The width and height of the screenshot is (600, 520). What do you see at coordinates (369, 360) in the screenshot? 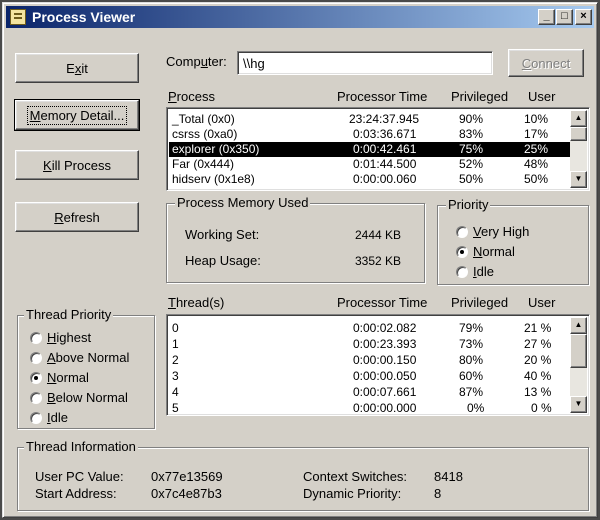
I see `thread-row: 2 0:00:00.150 80% 20 %` at bounding box center [369, 360].